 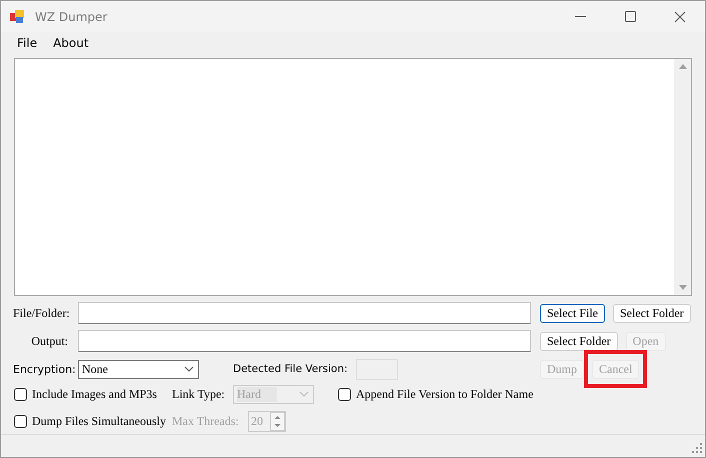 What do you see at coordinates (277, 421) in the screenshot?
I see `spinner-arrows-icon` at bounding box center [277, 421].